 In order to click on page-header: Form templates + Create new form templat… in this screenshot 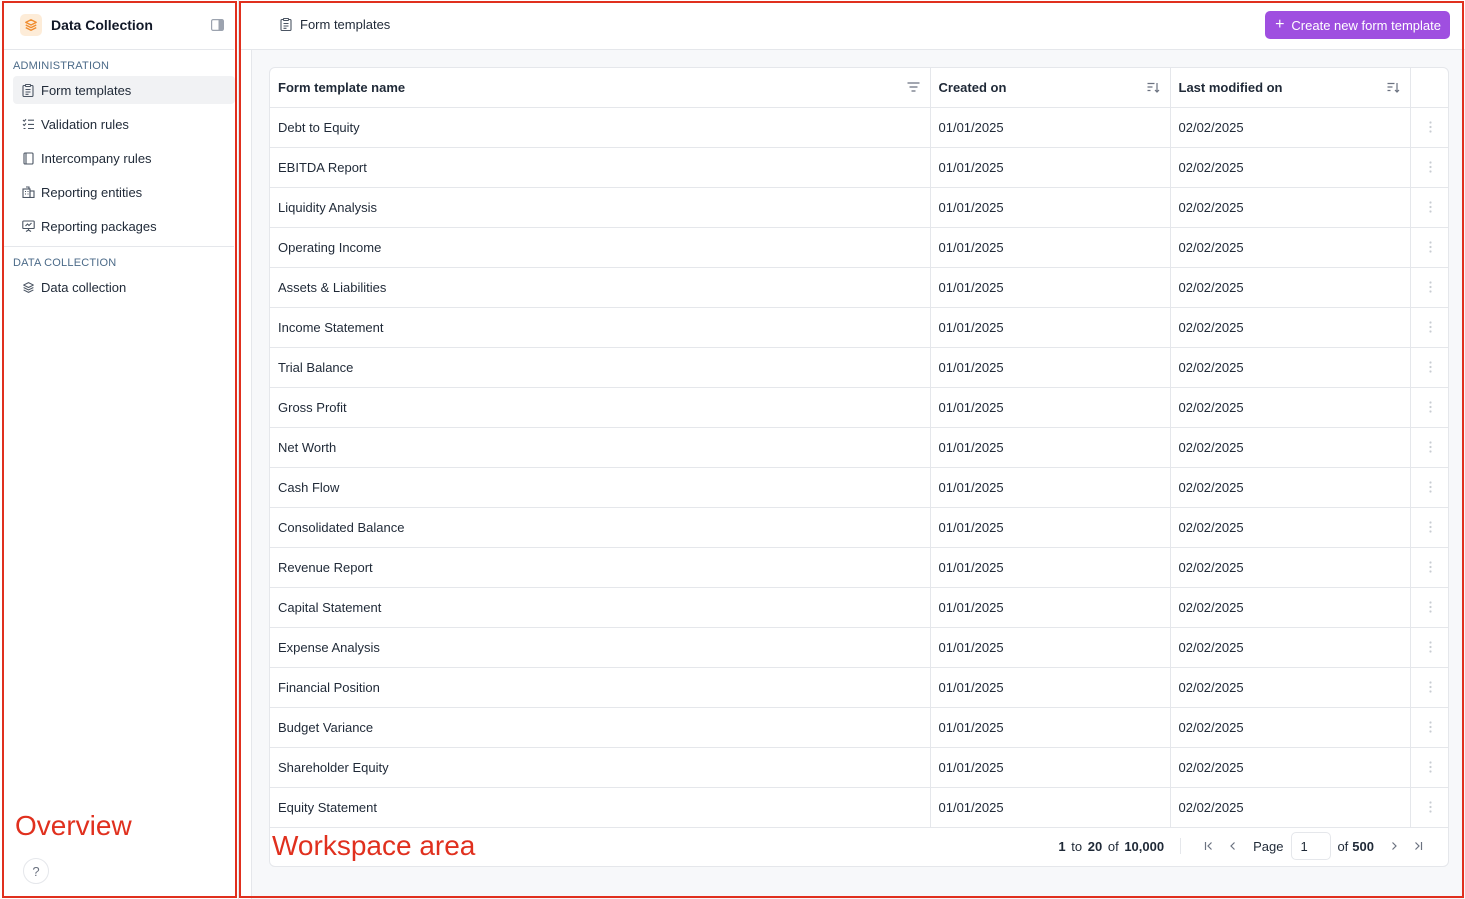, I will do `click(852, 25)`.